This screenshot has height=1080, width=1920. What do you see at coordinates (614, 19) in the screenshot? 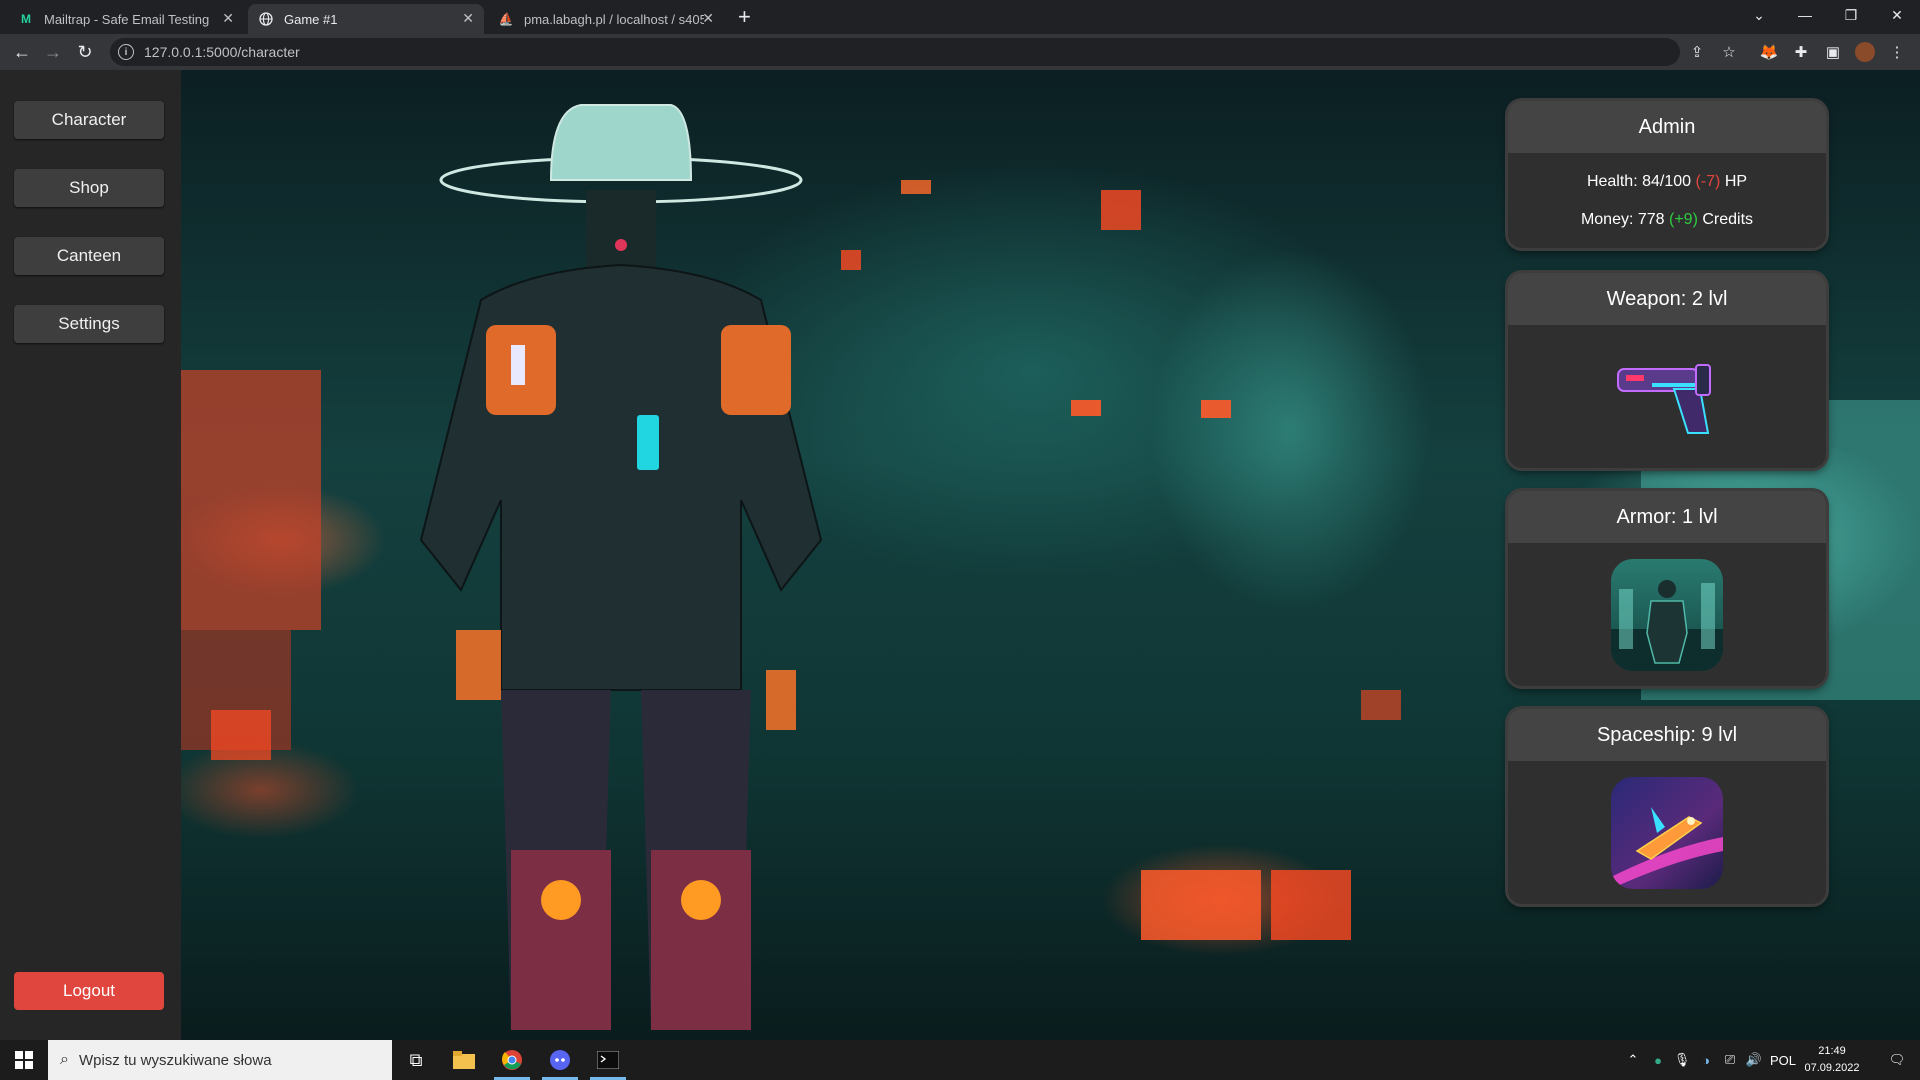
I see `tab-title: pma.labagh.pl / localhost / s405` at bounding box center [614, 19].